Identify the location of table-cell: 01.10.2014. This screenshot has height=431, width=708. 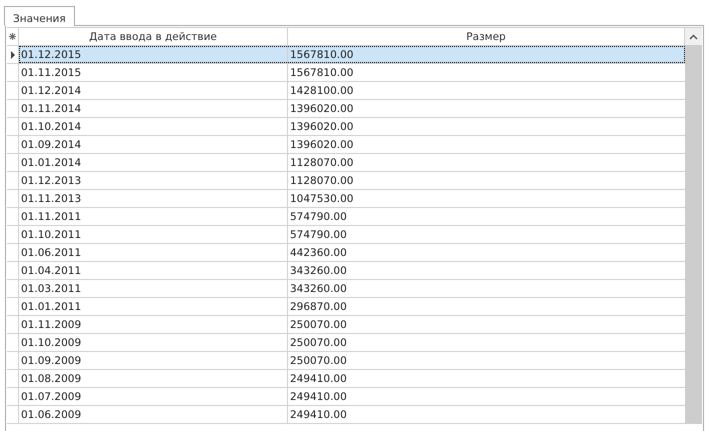
(153, 126).